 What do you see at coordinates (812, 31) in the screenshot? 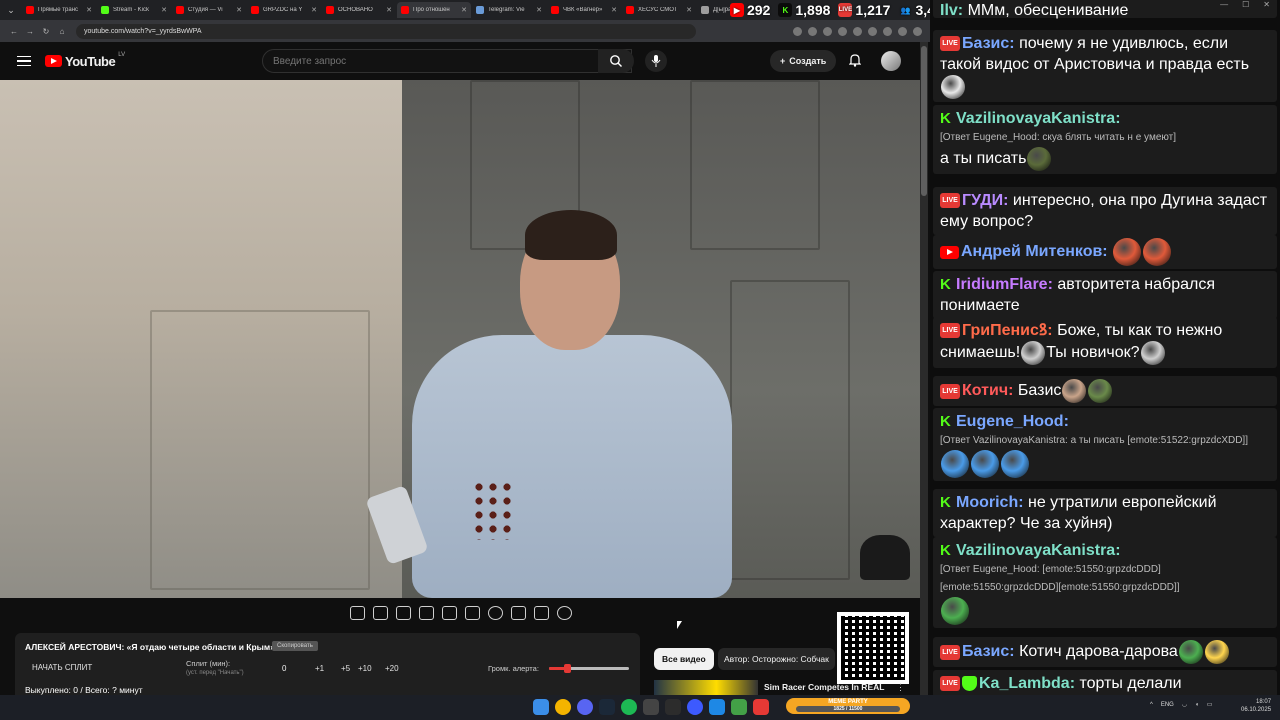
I see `zoom-icon` at bounding box center [812, 31].